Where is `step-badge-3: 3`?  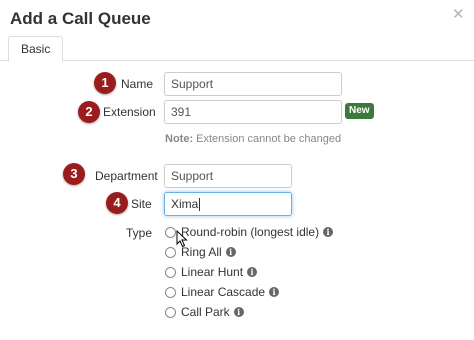
step-badge-3: 3 is located at coordinates (74, 174).